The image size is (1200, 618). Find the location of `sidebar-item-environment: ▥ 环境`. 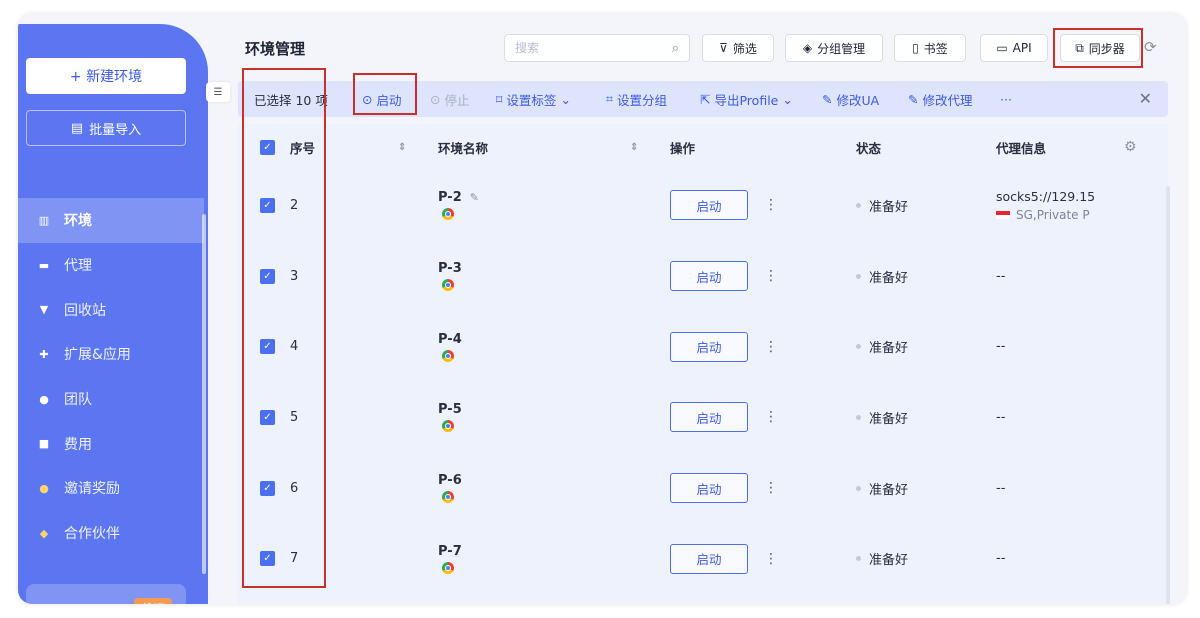

sidebar-item-environment: ▥ 环境 is located at coordinates (111, 220).